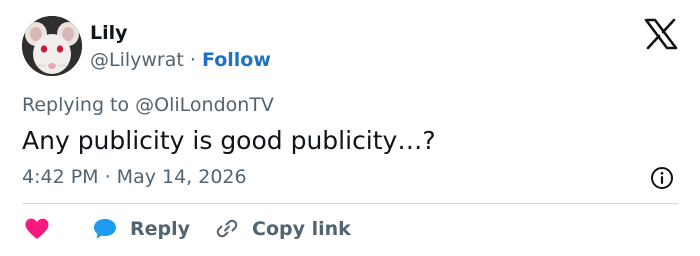 The image size is (700, 256). Describe the element at coordinates (137, 60) in the screenshot. I see `author-handle: @Lilywrat` at that location.